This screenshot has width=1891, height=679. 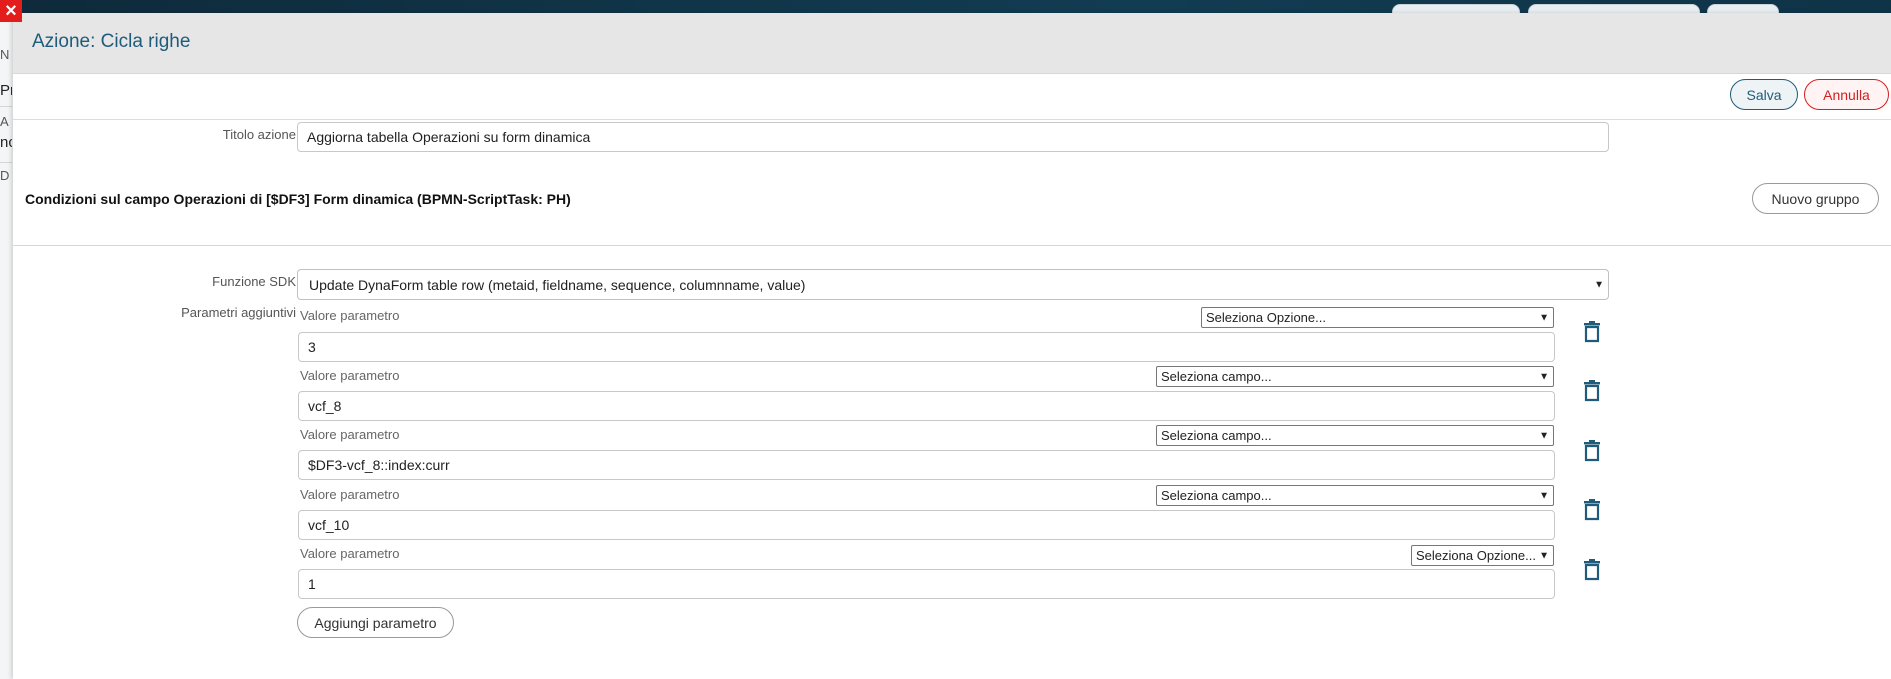 I want to click on titolo-azione-label: Titolo azione, so click(x=259, y=134).